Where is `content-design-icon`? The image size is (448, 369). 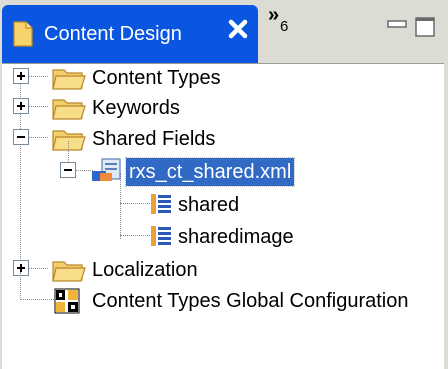
content-design-icon is located at coordinates (23, 34).